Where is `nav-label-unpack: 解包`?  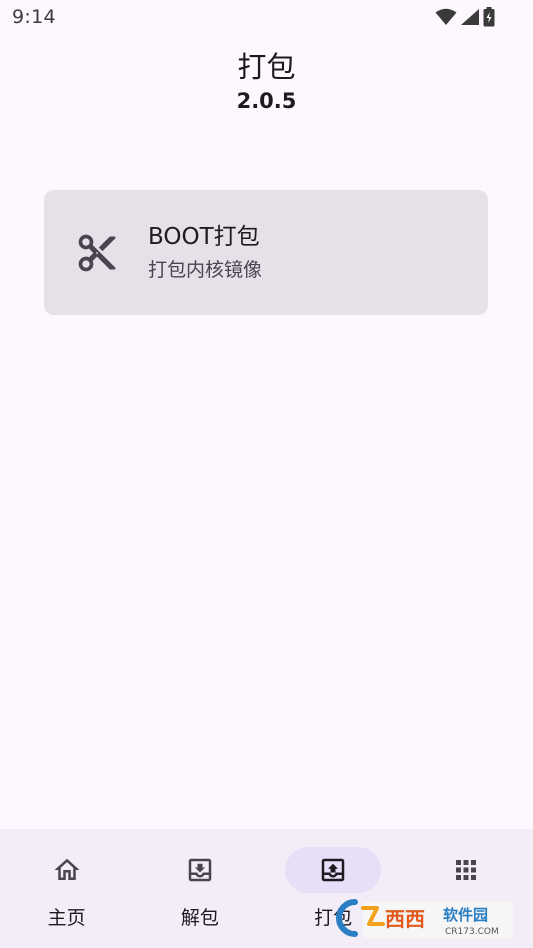
nav-label-unpack: 解包 is located at coordinates (199, 918).